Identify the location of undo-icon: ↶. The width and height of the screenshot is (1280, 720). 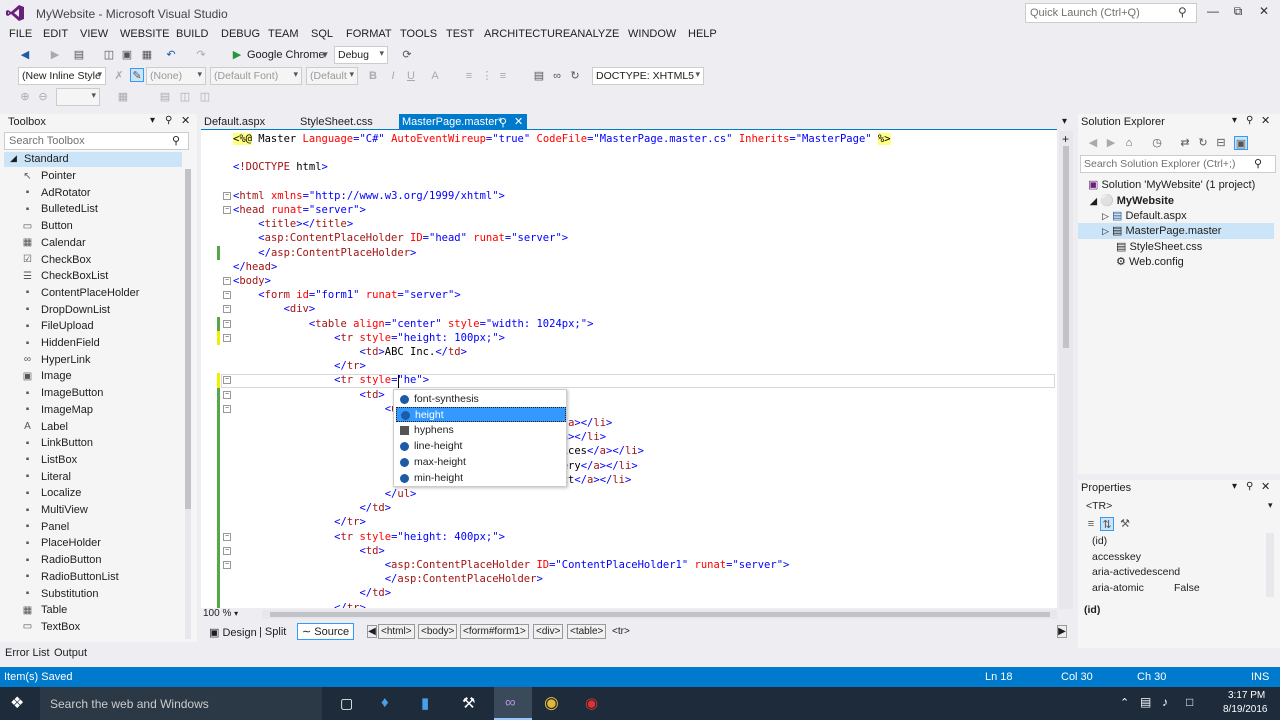
(171, 55).